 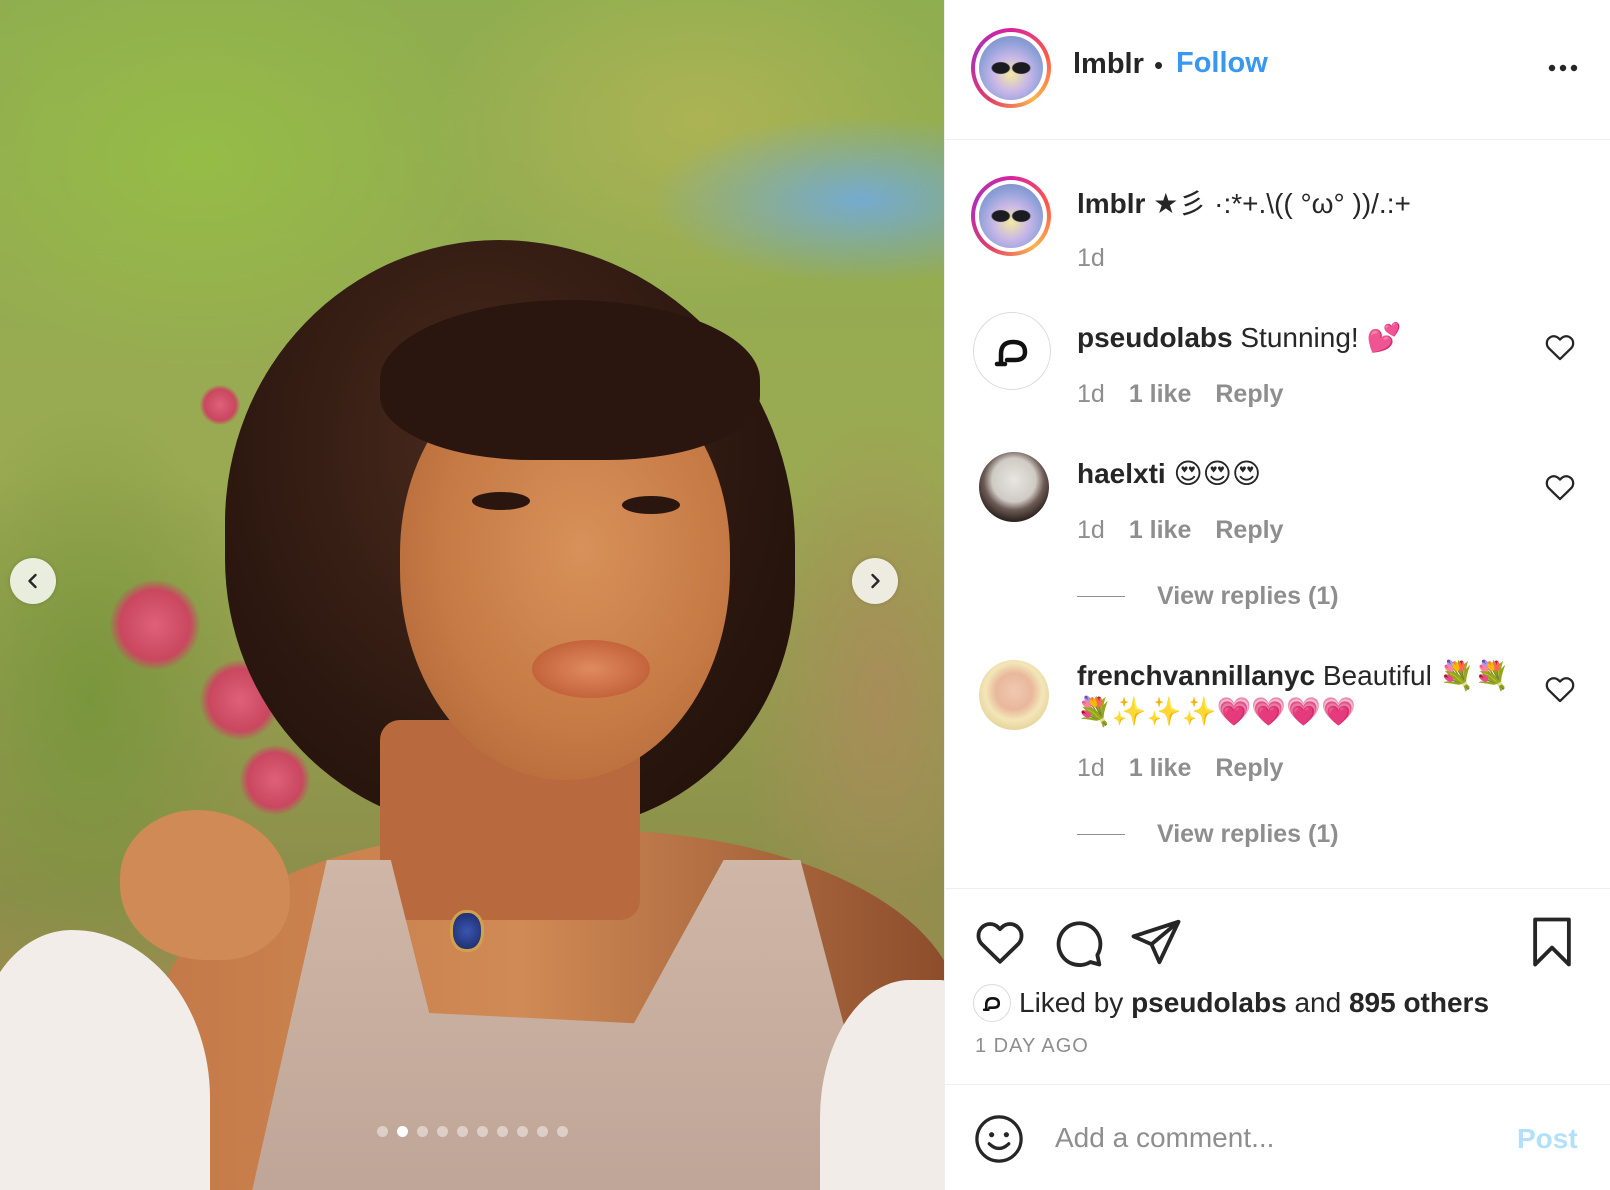 I want to click on comment-input, so click(x=1270, y=1138).